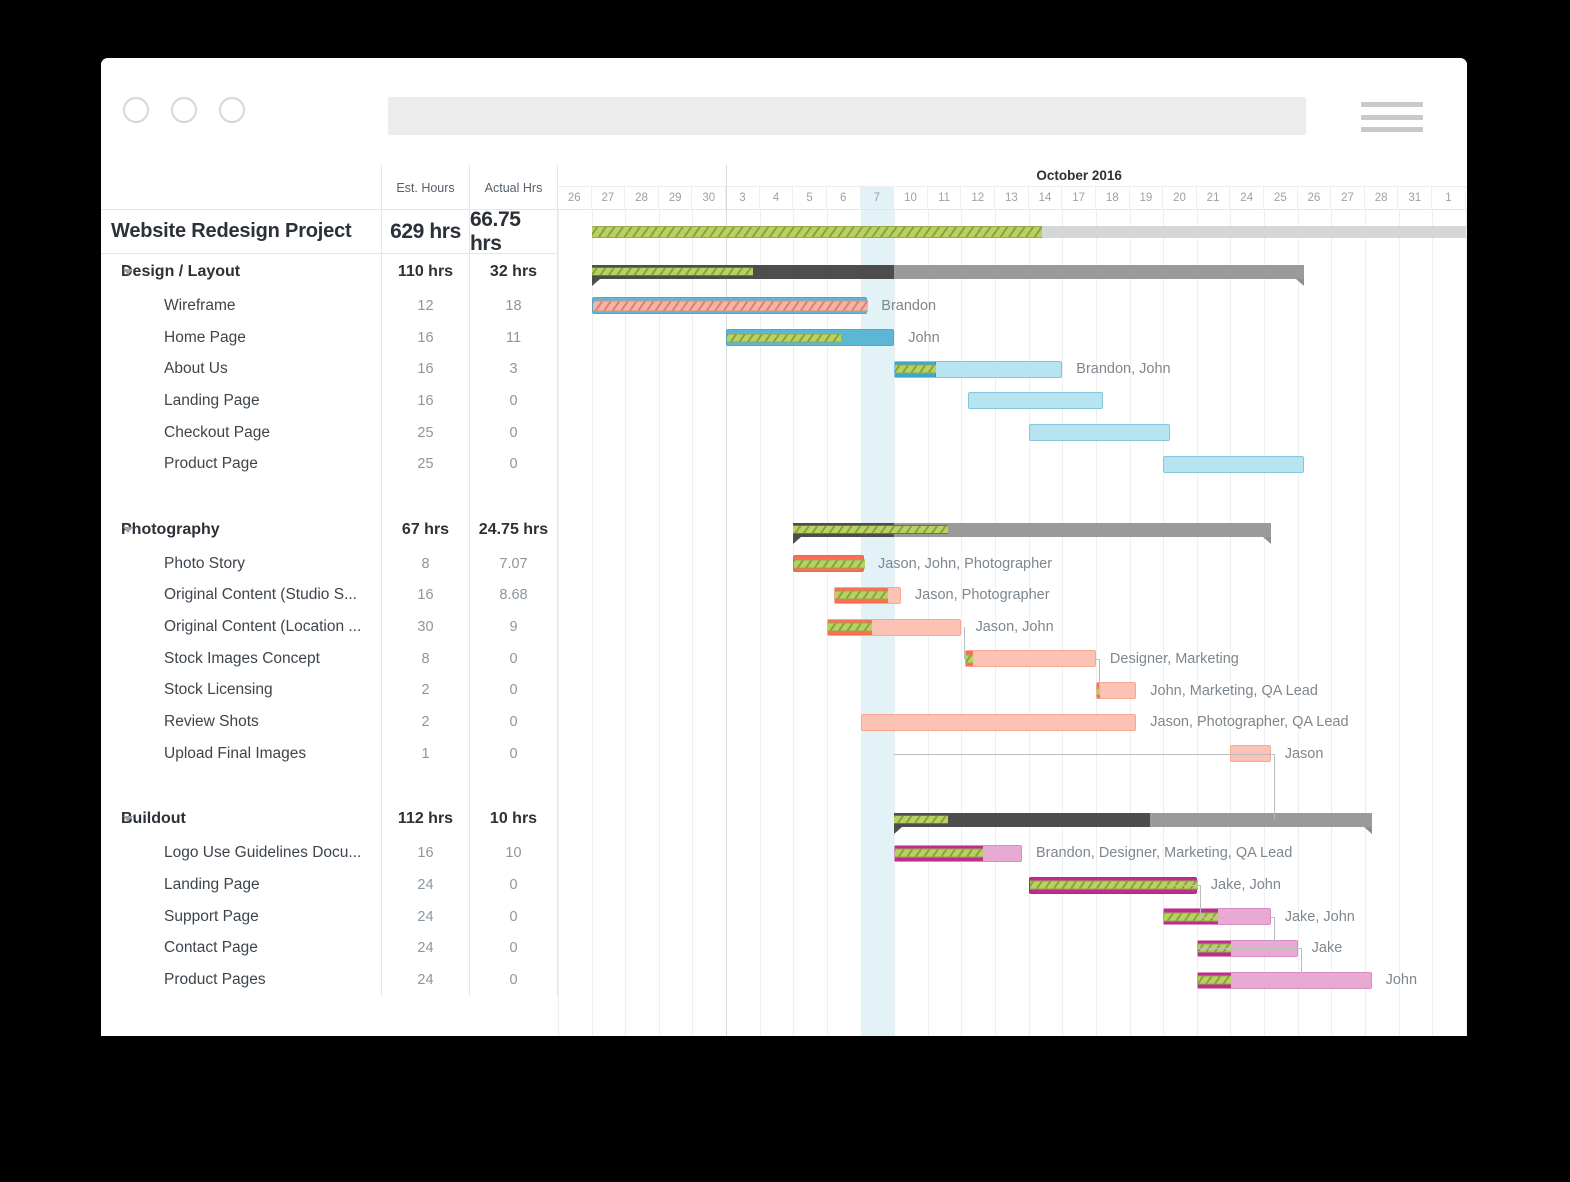 The width and height of the screenshot is (1570, 1182). Describe the element at coordinates (329, 595) in the screenshot. I see `table-row: Original Content (Studio S... 16 8.68` at that location.